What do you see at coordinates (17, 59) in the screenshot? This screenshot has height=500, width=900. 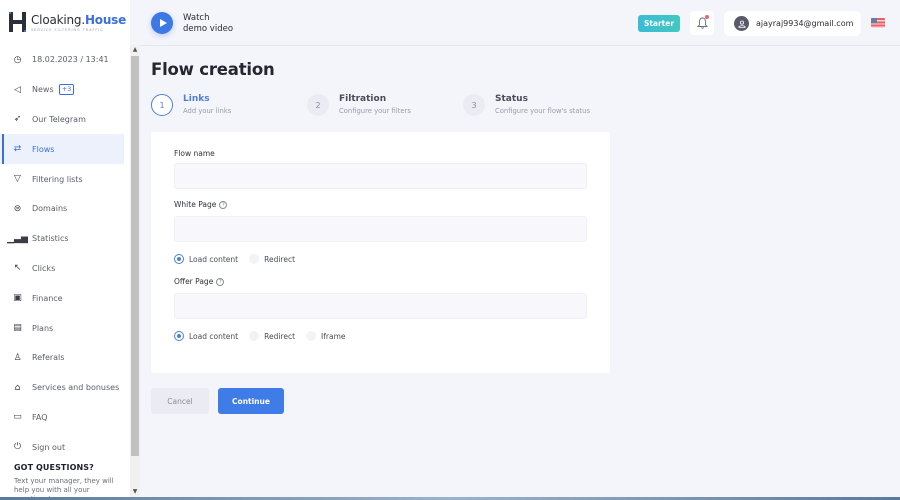 I see `clock-icon: ◷` at bounding box center [17, 59].